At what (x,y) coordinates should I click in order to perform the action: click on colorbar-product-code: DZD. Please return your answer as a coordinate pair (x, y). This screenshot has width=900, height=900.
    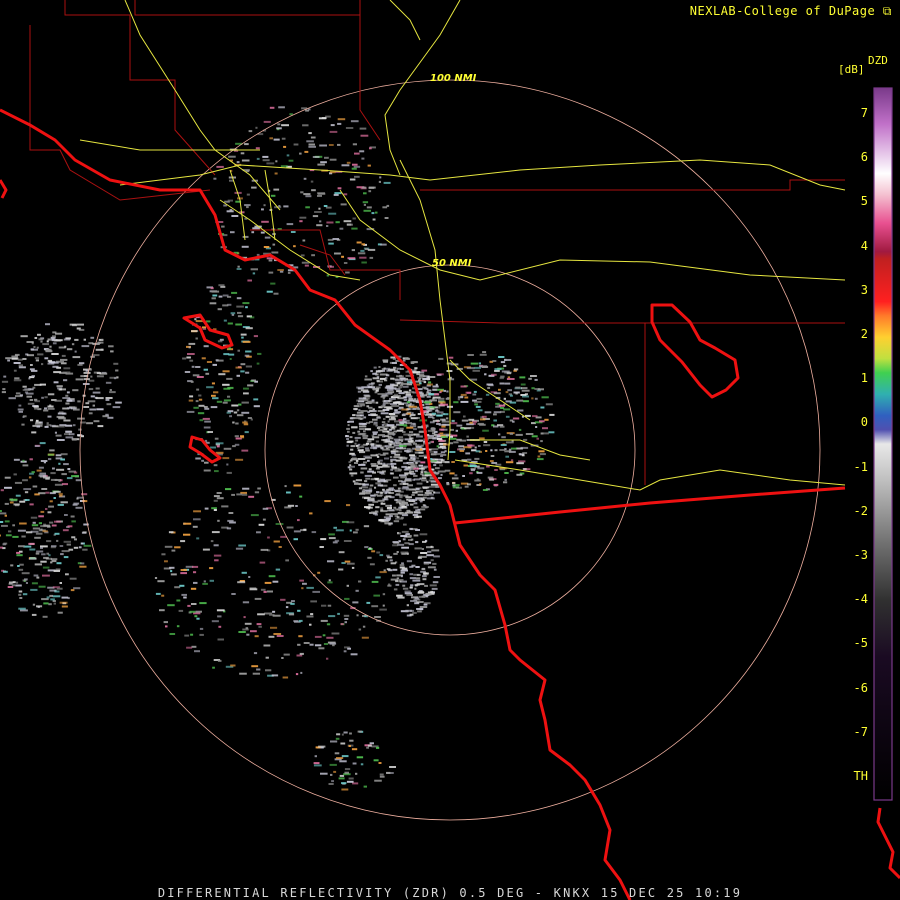
    Looking at the image, I should click on (878, 60).